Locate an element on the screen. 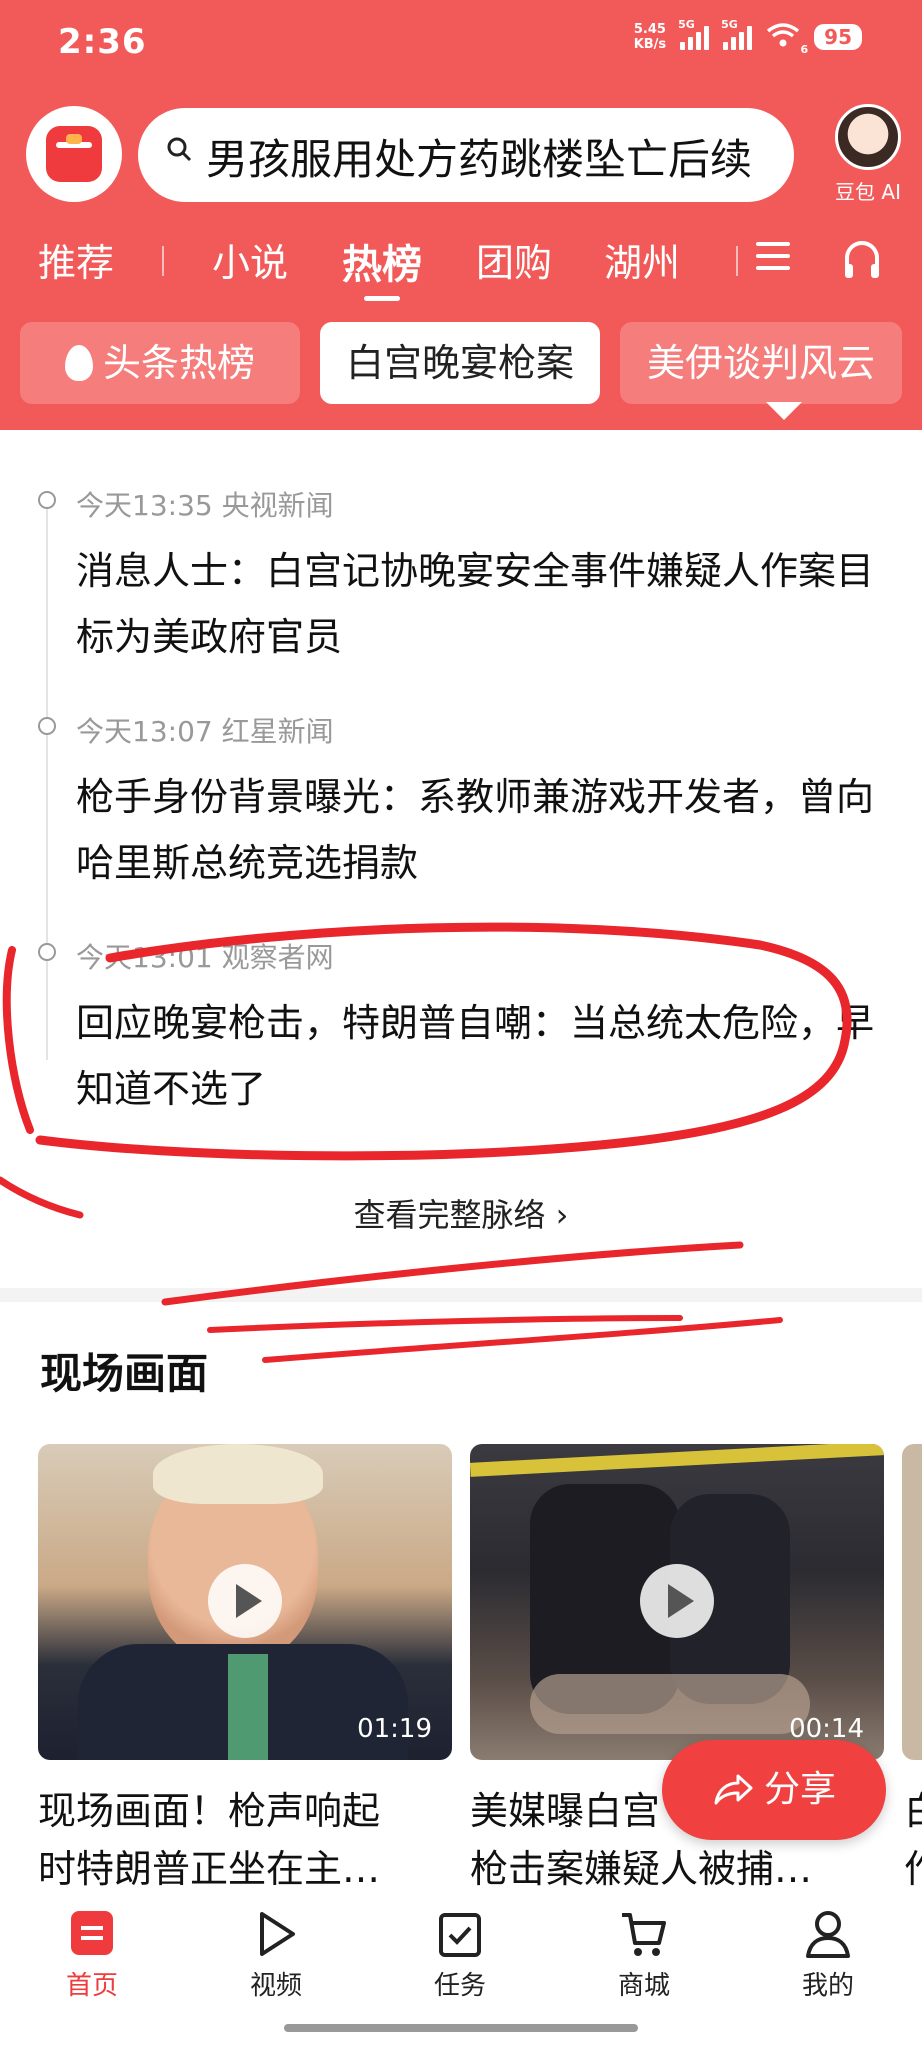  section-divider is located at coordinates (461, 1295).